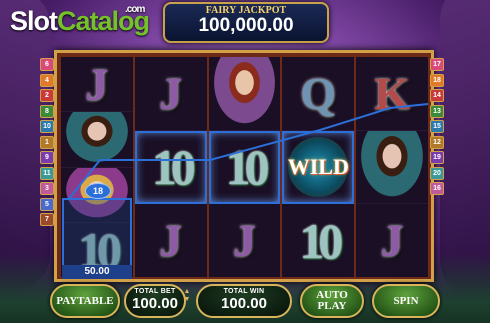 Image resolution: width=490 pixels, height=323 pixels. I want to click on payline-marker-19: 19, so click(437, 157).